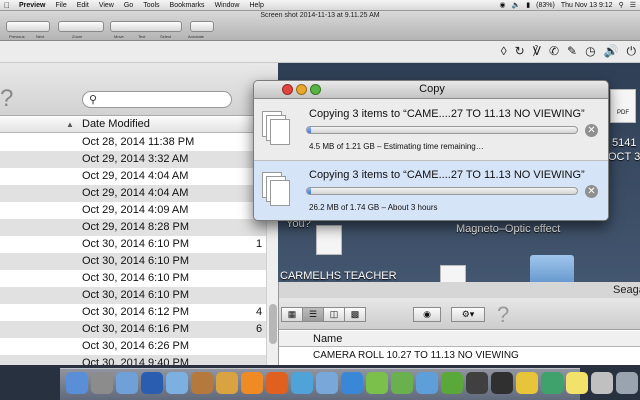  I want to click on limewire-icon, so click(377, 383).